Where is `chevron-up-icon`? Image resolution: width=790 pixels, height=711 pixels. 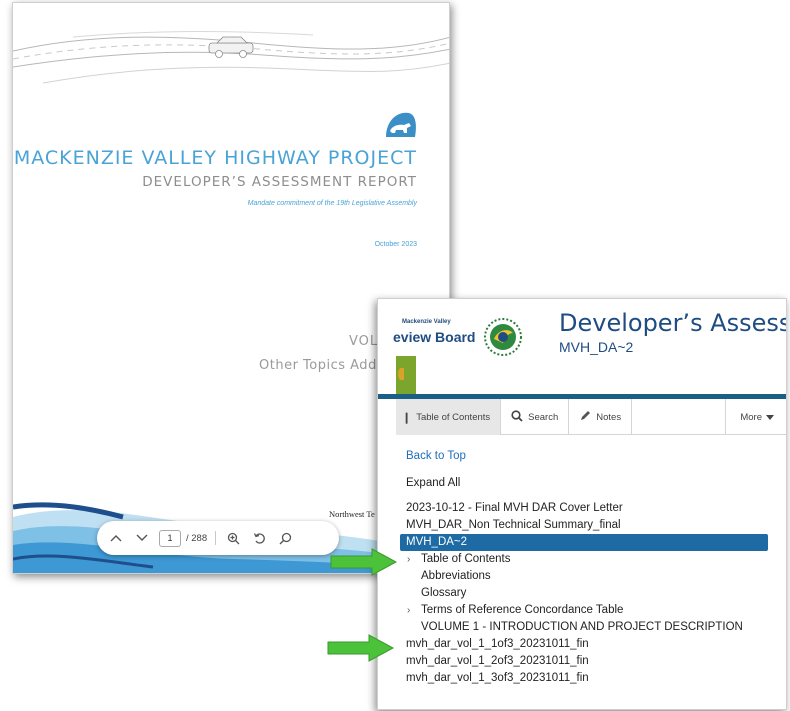
chevron-up-icon is located at coordinates (116, 538).